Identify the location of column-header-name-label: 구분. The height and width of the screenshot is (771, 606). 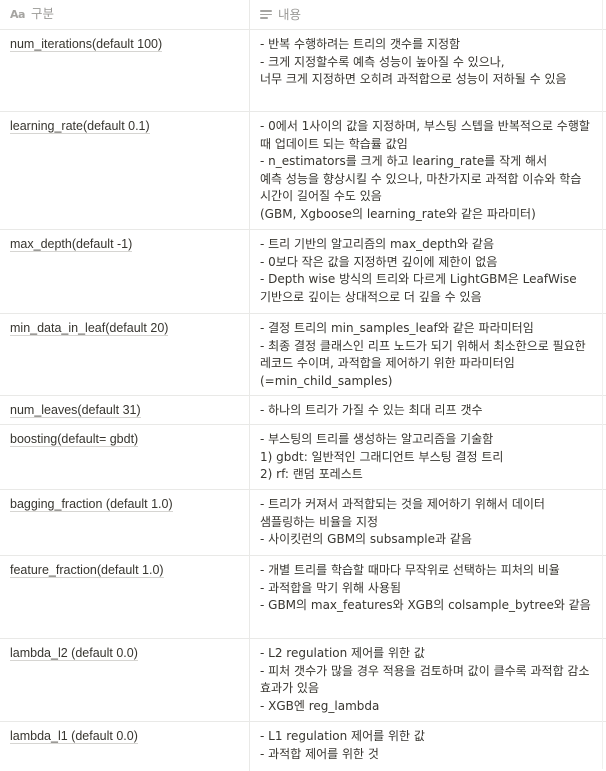
(42, 13).